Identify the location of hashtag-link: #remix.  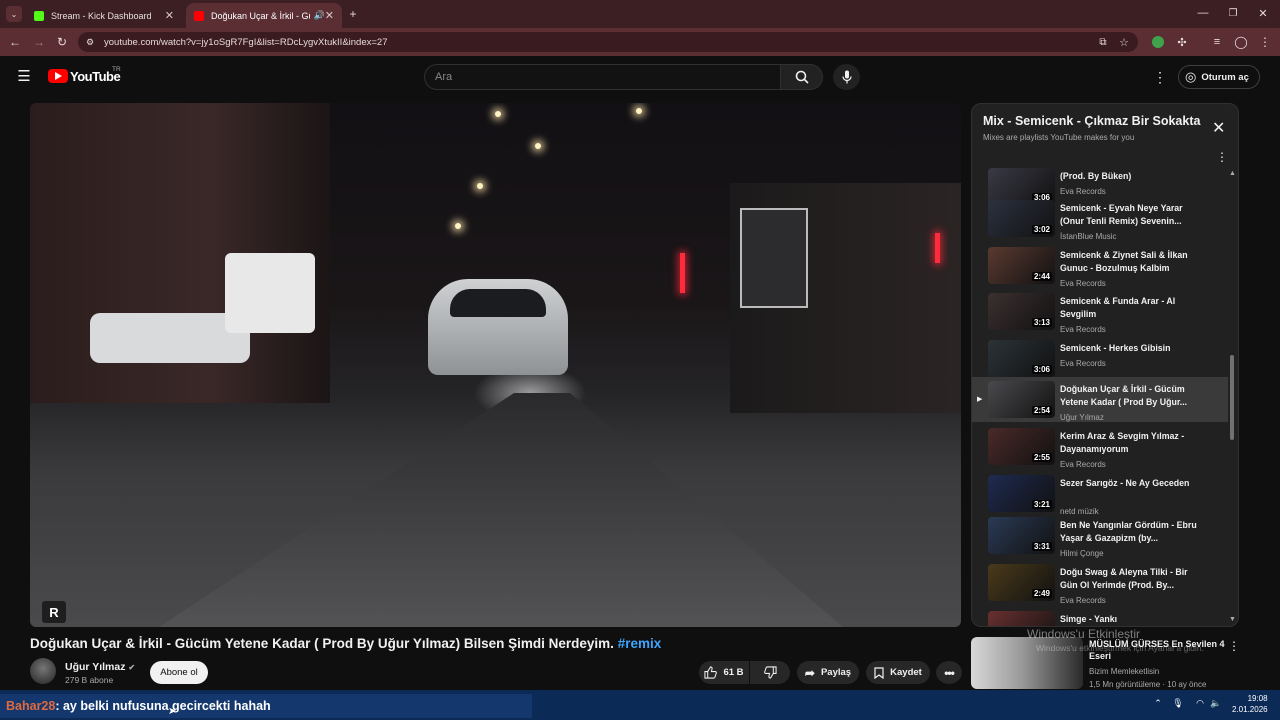
(640, 643).